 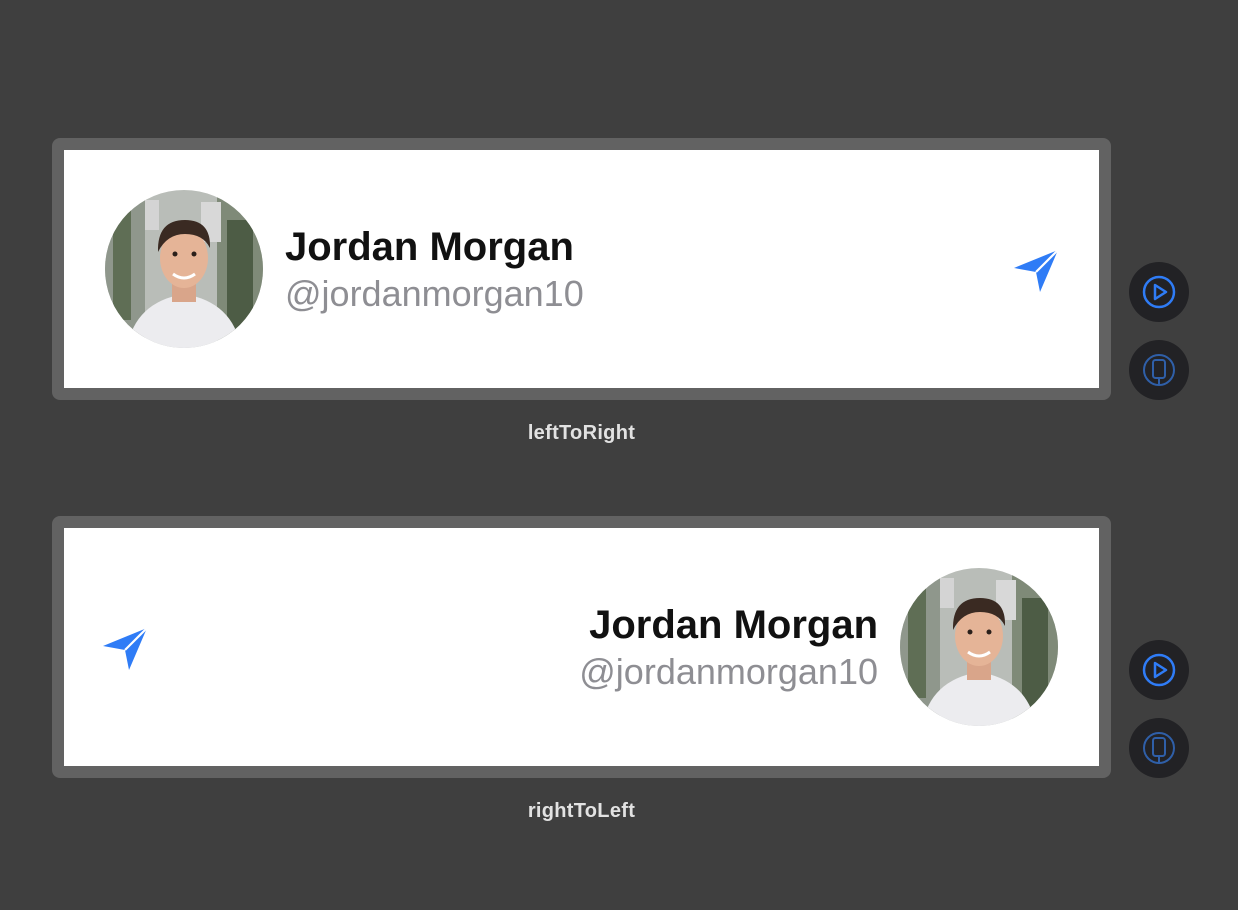 What do you see at coordinates (581, 811) in the screenshot?
I see `preview-caption: rightToLeft` at bounding box center [581, 811].